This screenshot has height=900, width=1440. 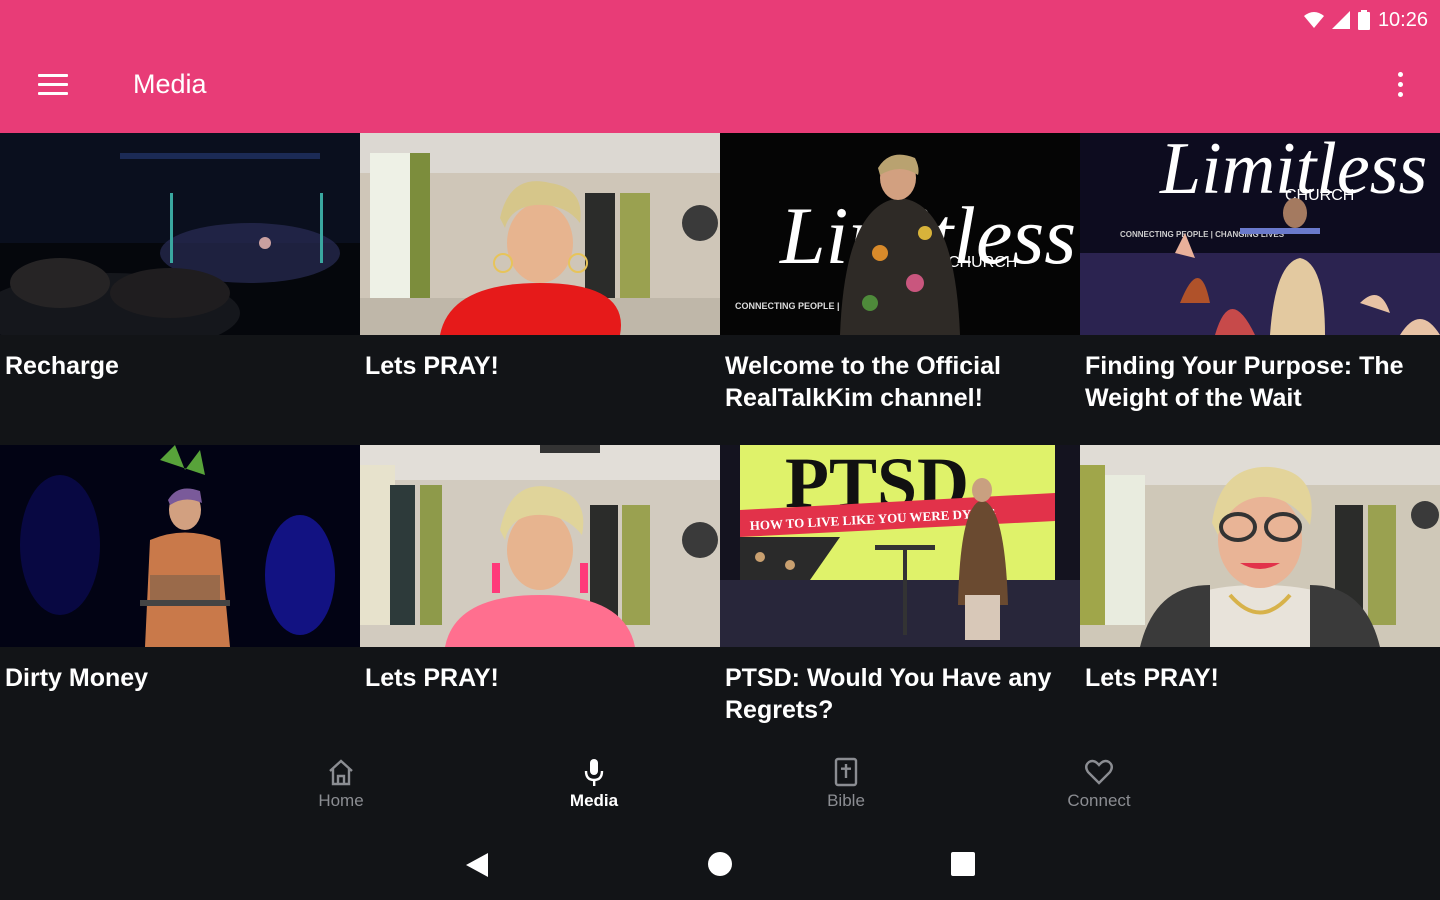 I want to click on nav-item-media: Media, so click(x=594, y=784).